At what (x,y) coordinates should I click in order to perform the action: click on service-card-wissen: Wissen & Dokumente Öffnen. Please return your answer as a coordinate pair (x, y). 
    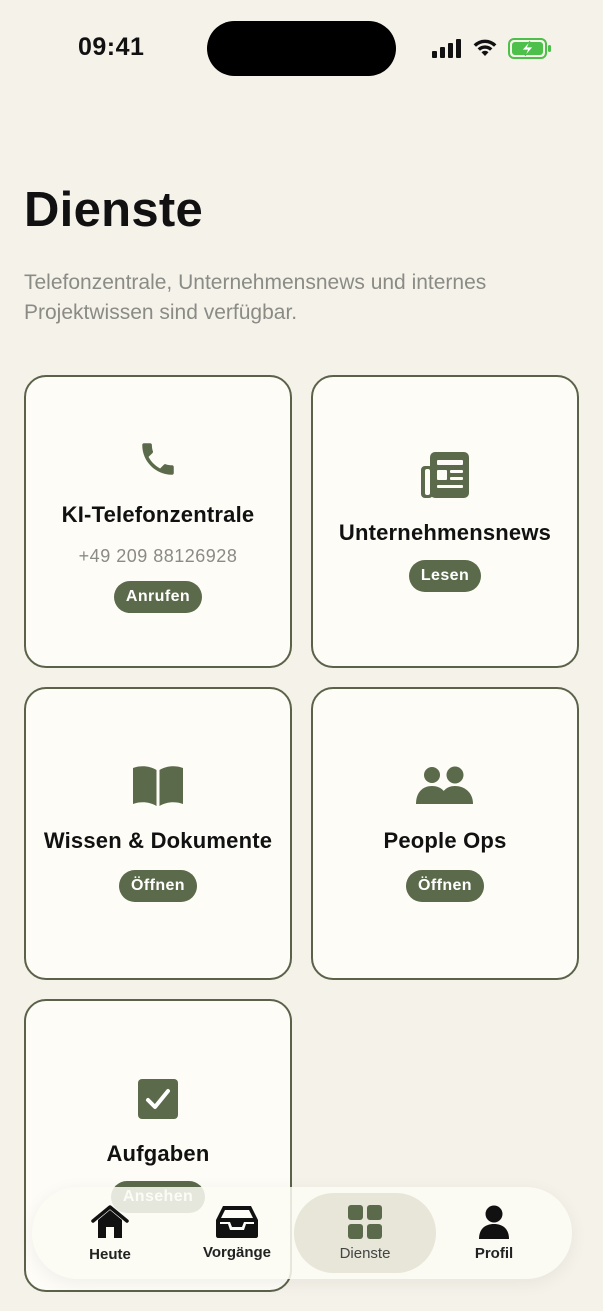
    Looking at the image, I should click on (158, 833).